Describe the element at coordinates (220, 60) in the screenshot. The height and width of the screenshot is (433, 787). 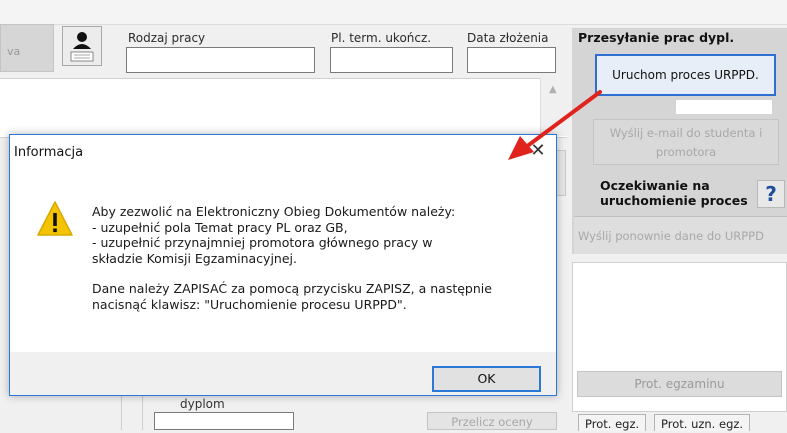
I see `rodzaj-pracy-field` at that location.